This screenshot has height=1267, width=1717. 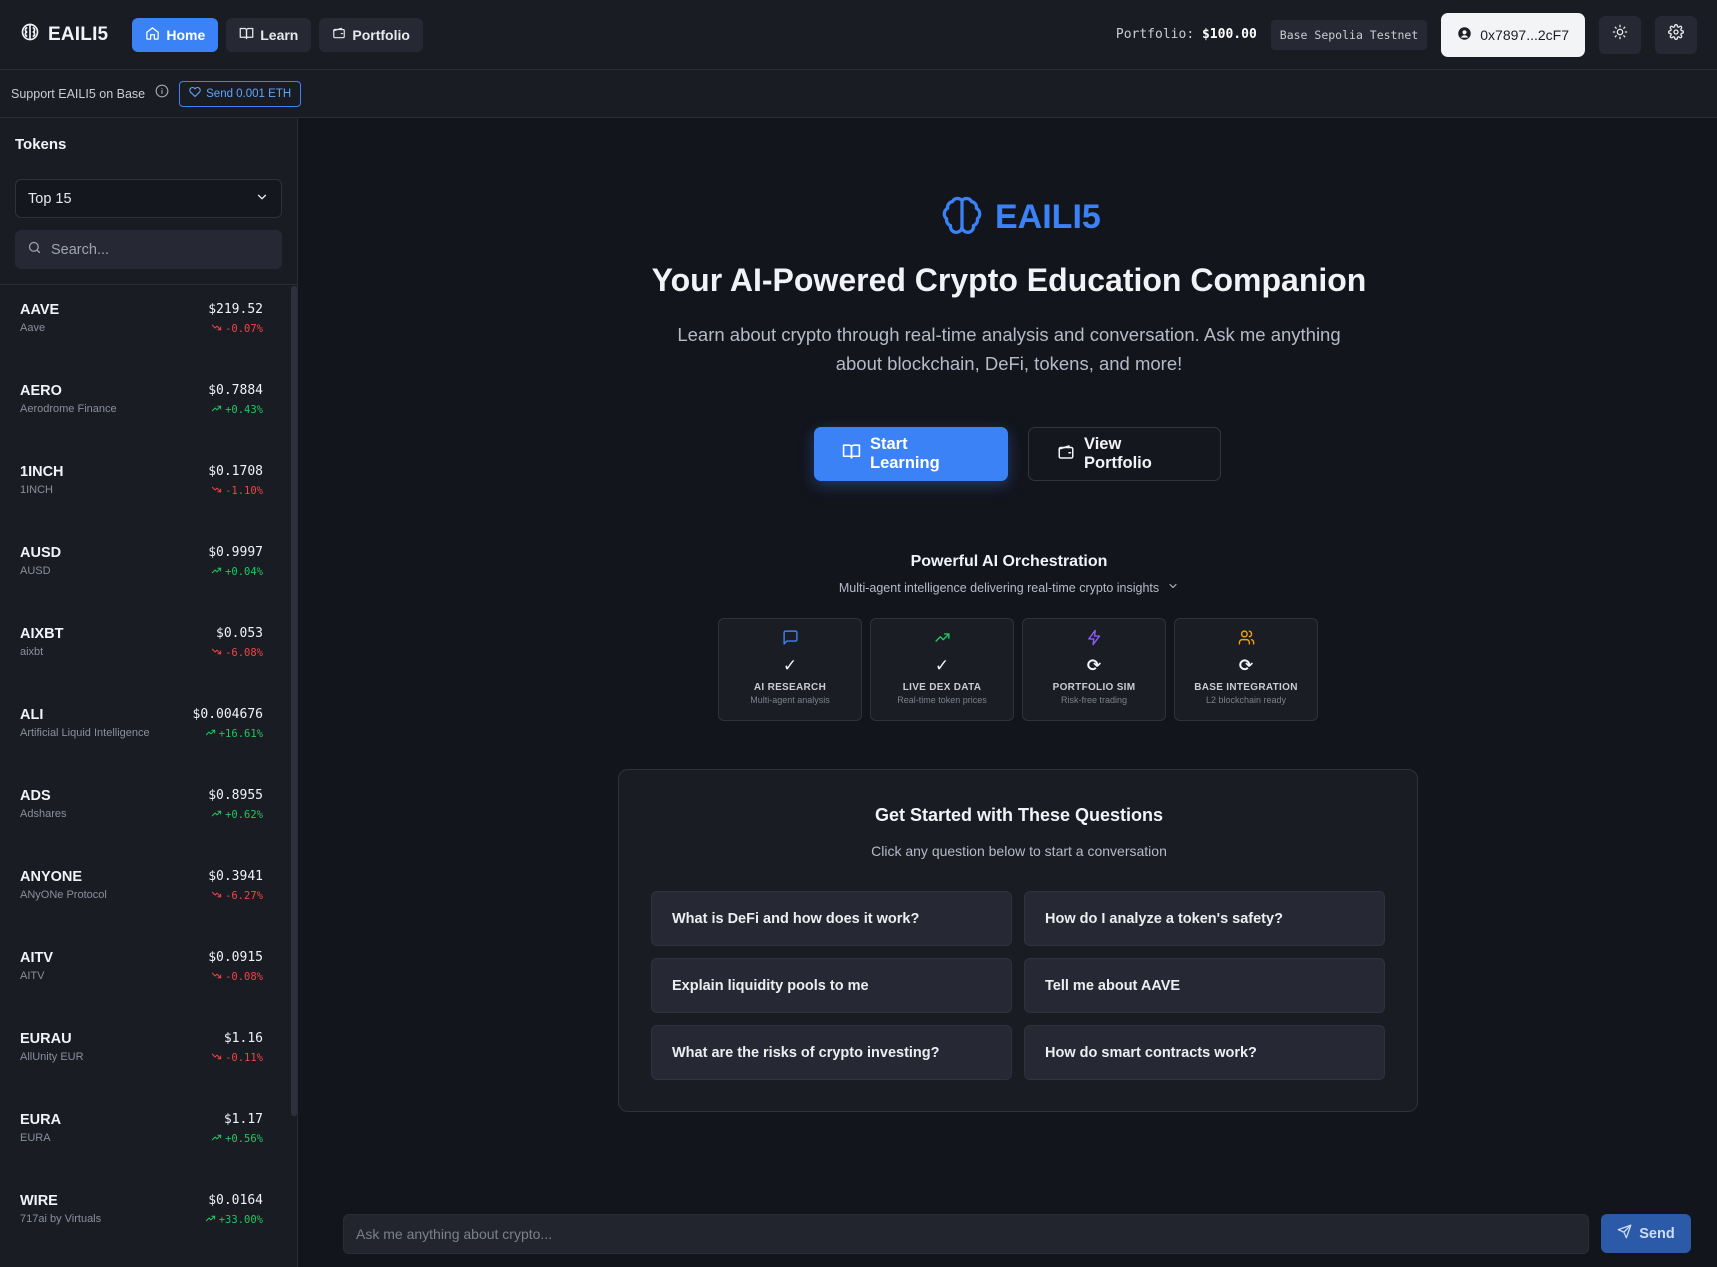 I want to click on feature-ai-research: ✓ AI RESEARCH Multi-agent analysis, so click(x=790, y=669).